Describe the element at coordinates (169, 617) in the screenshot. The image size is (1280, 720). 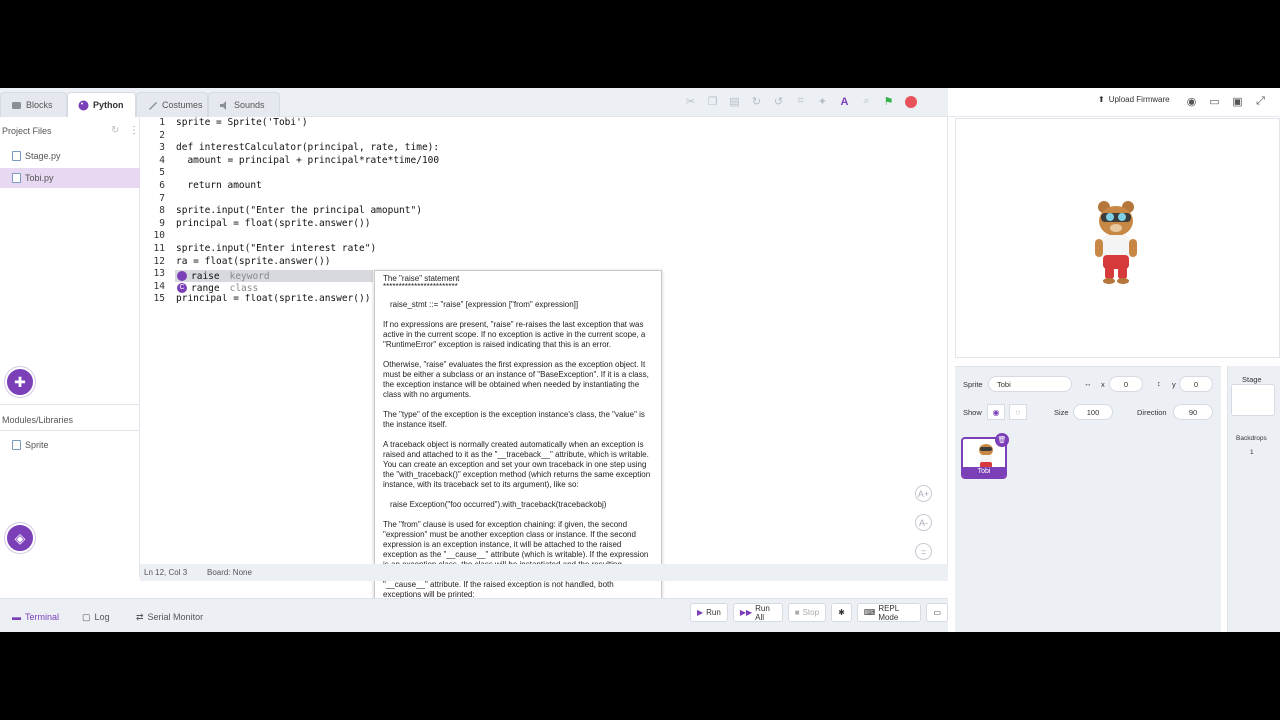
I see `tab-serial-monitor: ⇄ Serial Monitor` at that location.